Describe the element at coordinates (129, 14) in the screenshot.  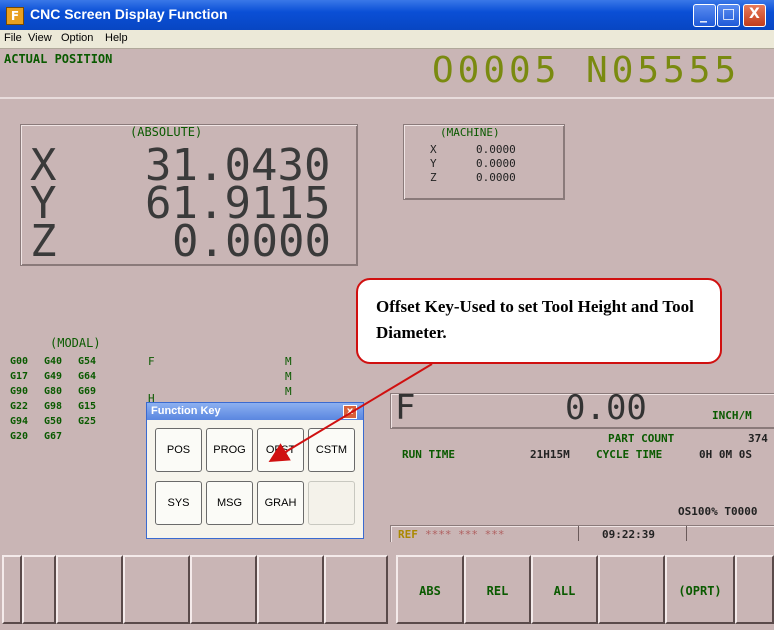
I see `window-title: CNC Screen Display Function` at that location.